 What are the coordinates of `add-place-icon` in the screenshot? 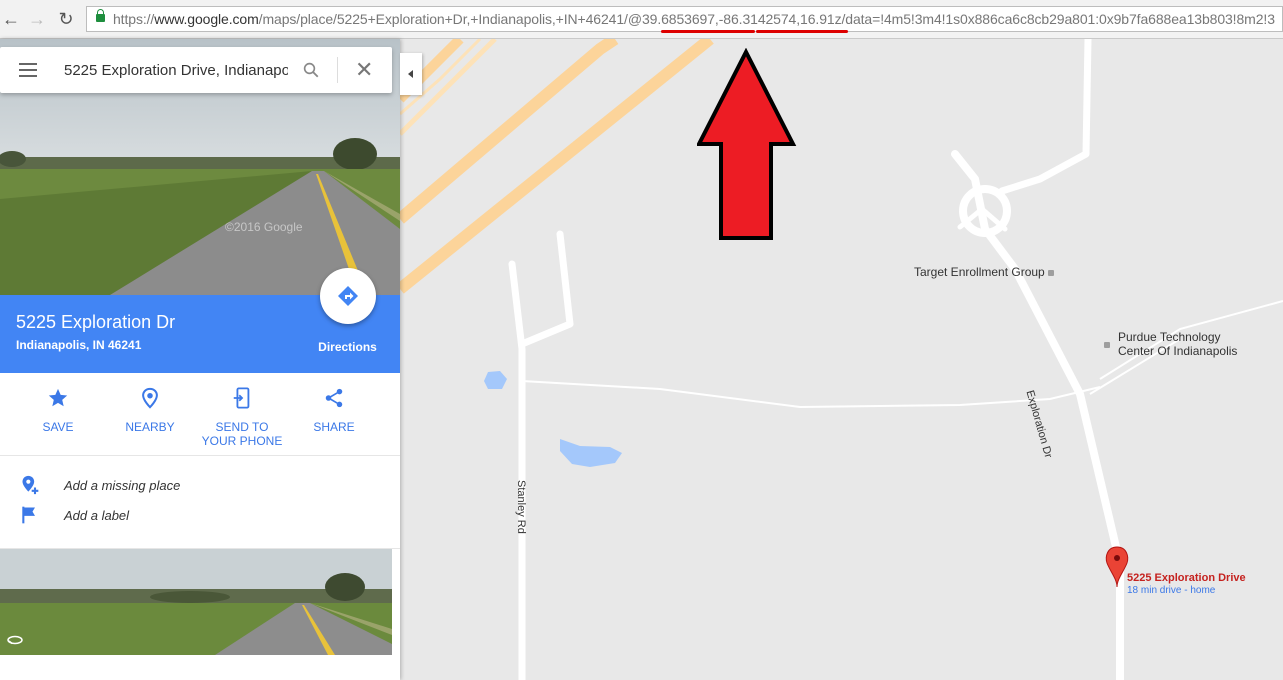 It's located at (30, 485).